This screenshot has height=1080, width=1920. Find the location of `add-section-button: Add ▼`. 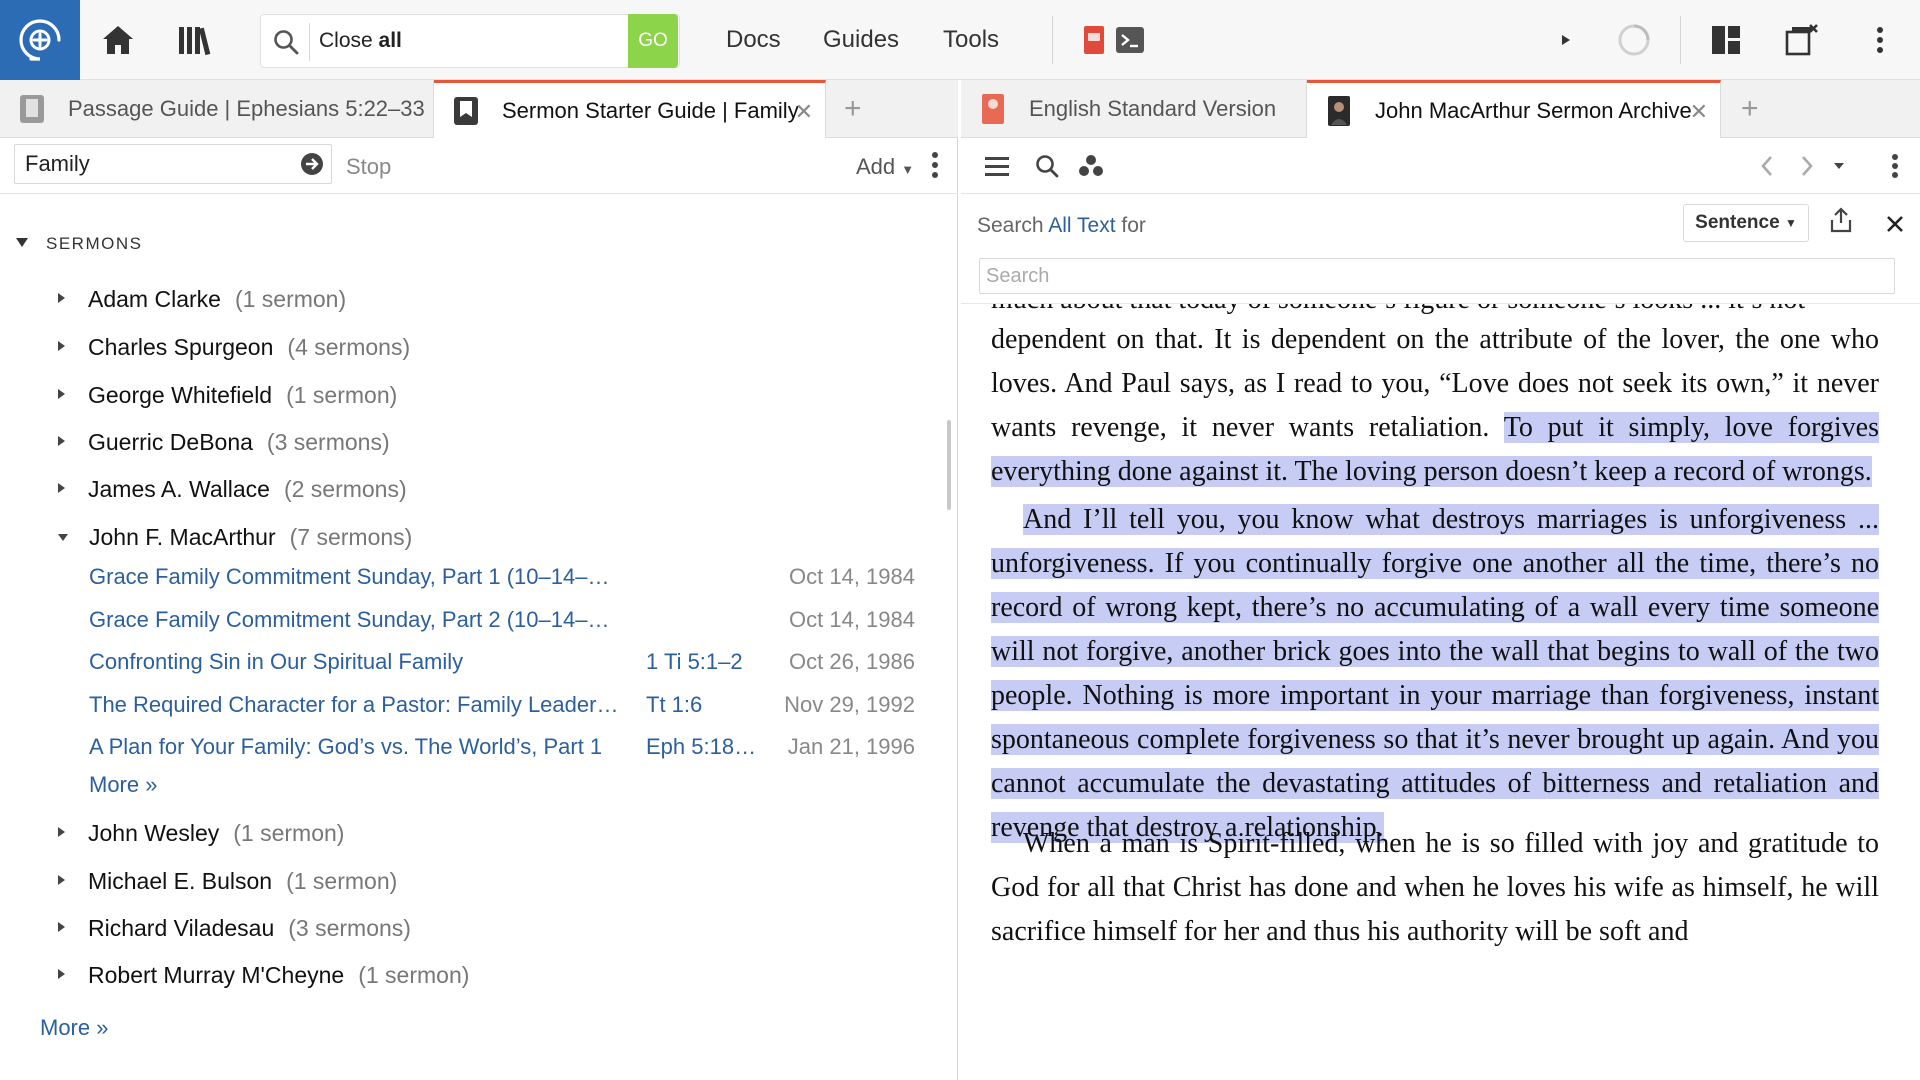

add-section-button: Add ▼ is located at coordinates (885, 167).